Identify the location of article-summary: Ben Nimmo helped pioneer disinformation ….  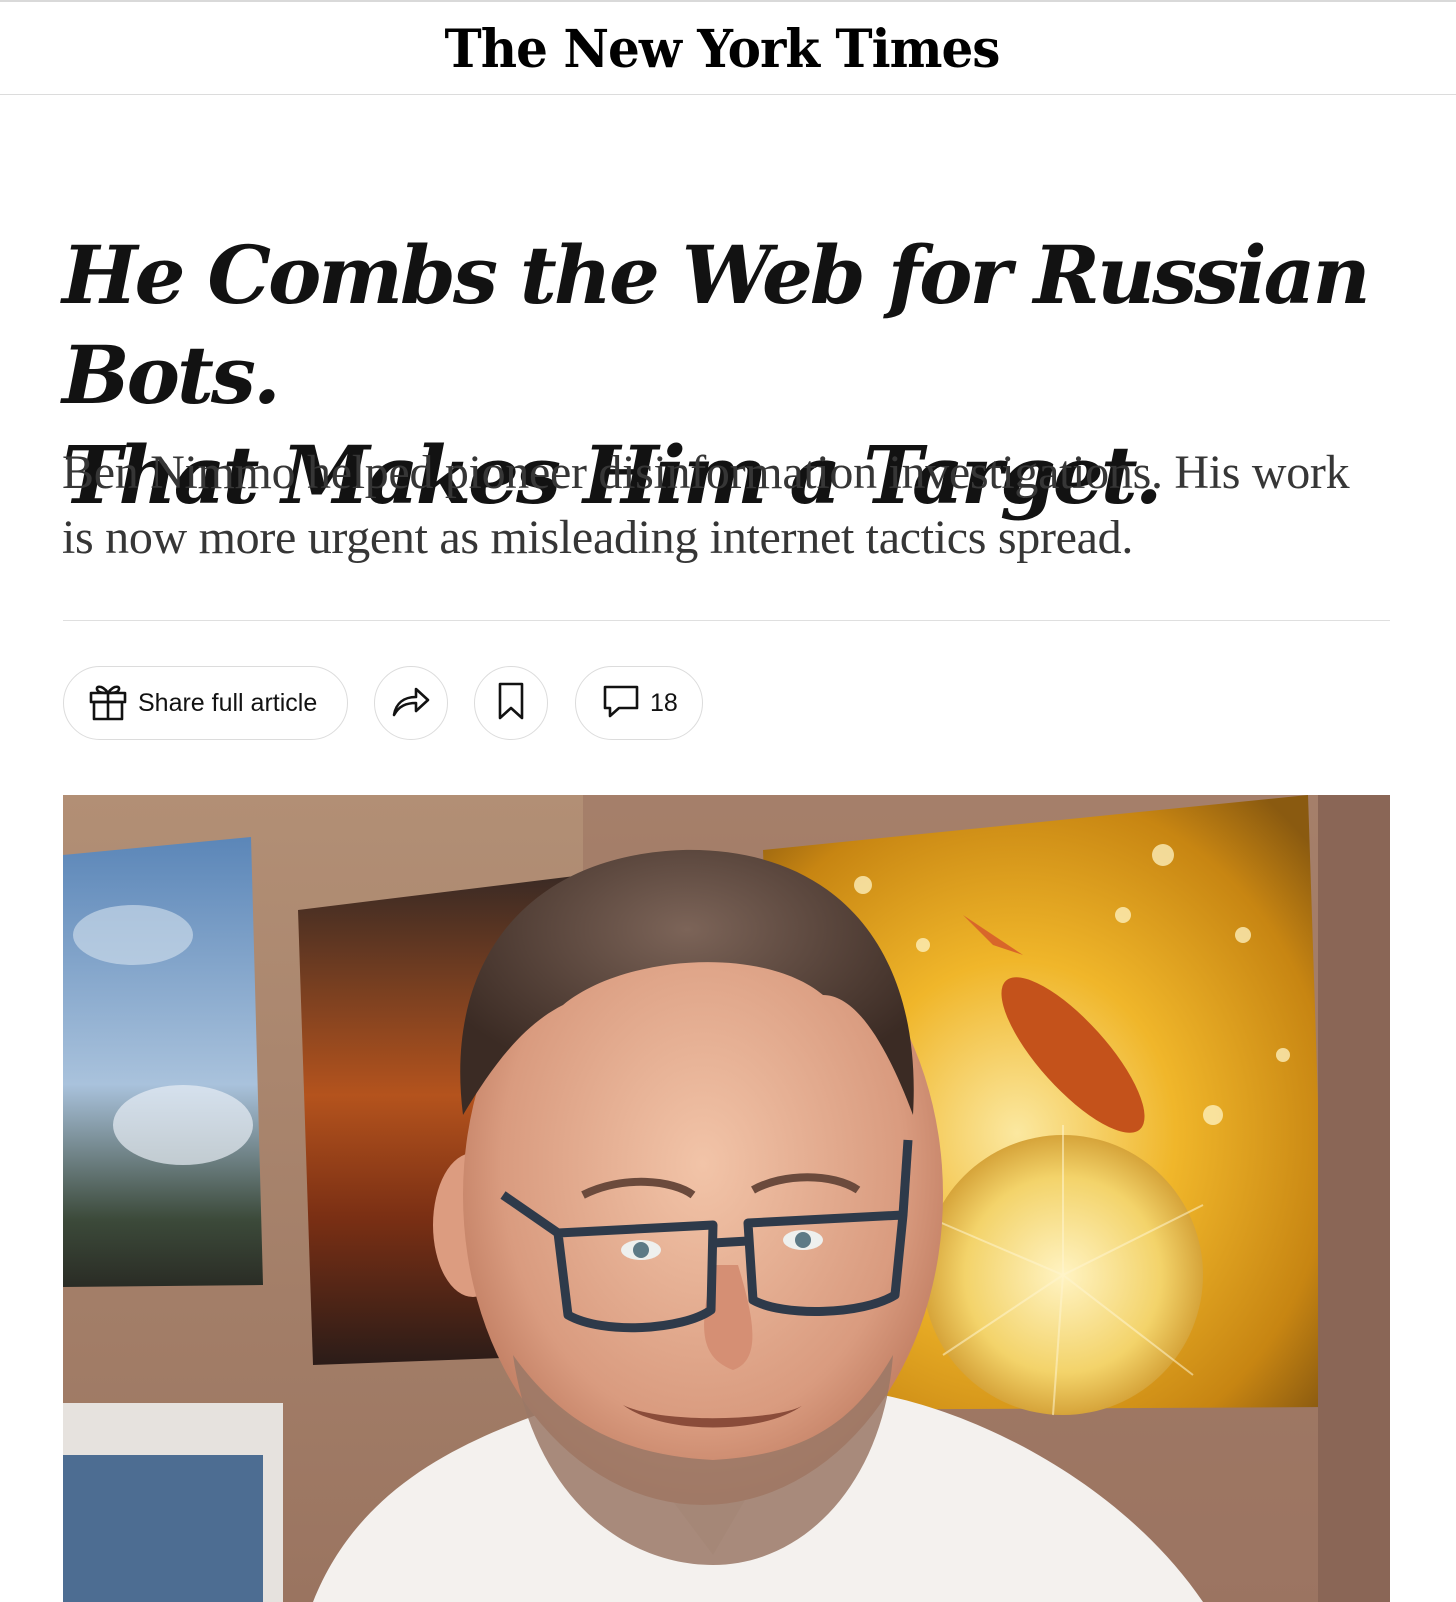
(706, 505).